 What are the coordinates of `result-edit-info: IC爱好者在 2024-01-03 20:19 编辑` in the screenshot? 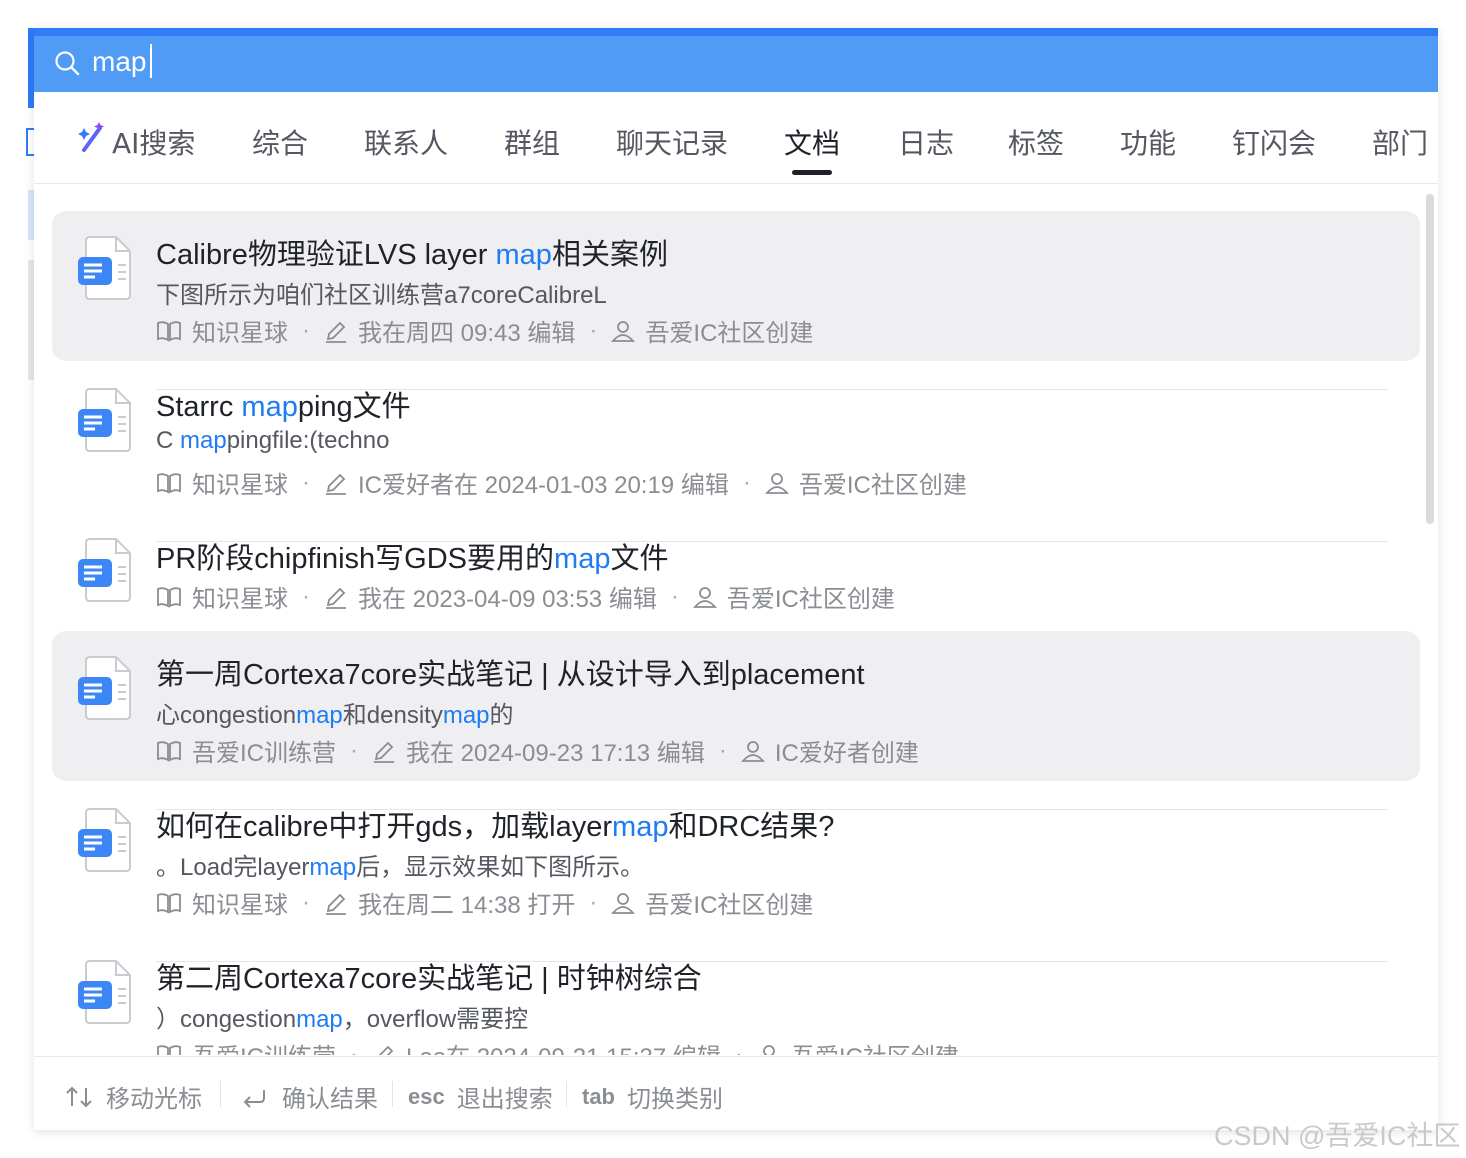 It's located at (543, 485).